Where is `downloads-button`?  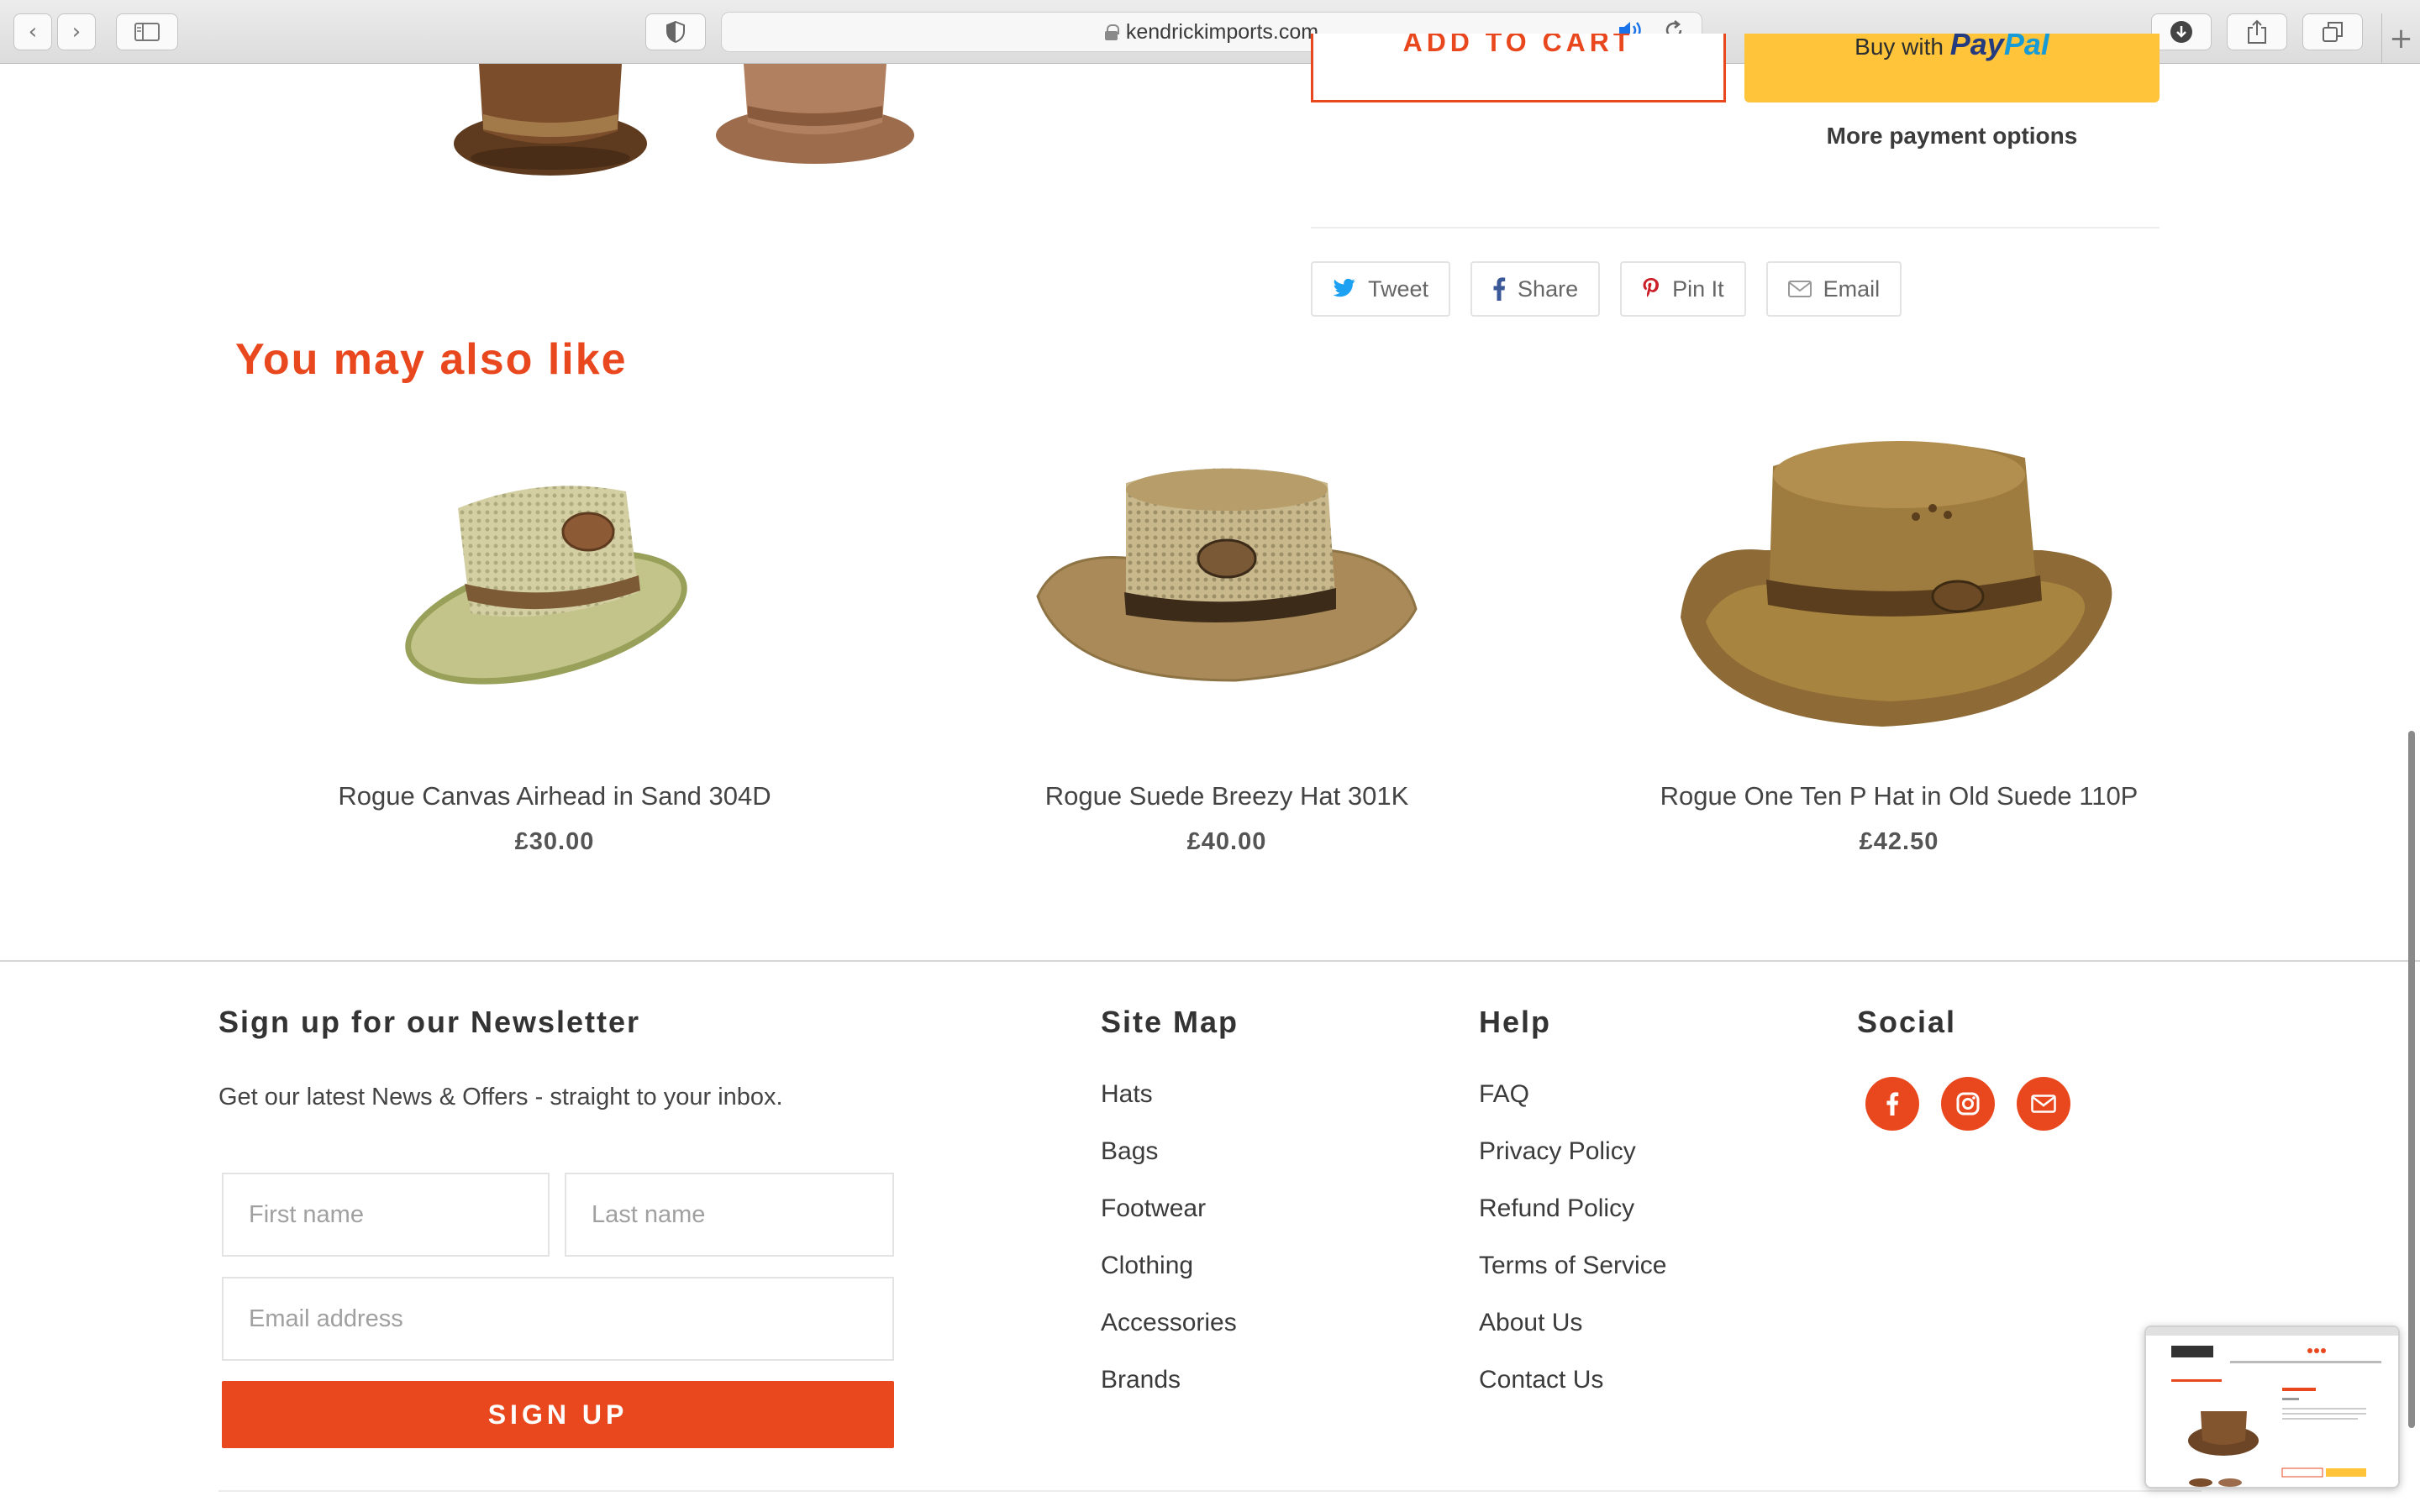
downloads-button is located at coordinates (2181, 31).